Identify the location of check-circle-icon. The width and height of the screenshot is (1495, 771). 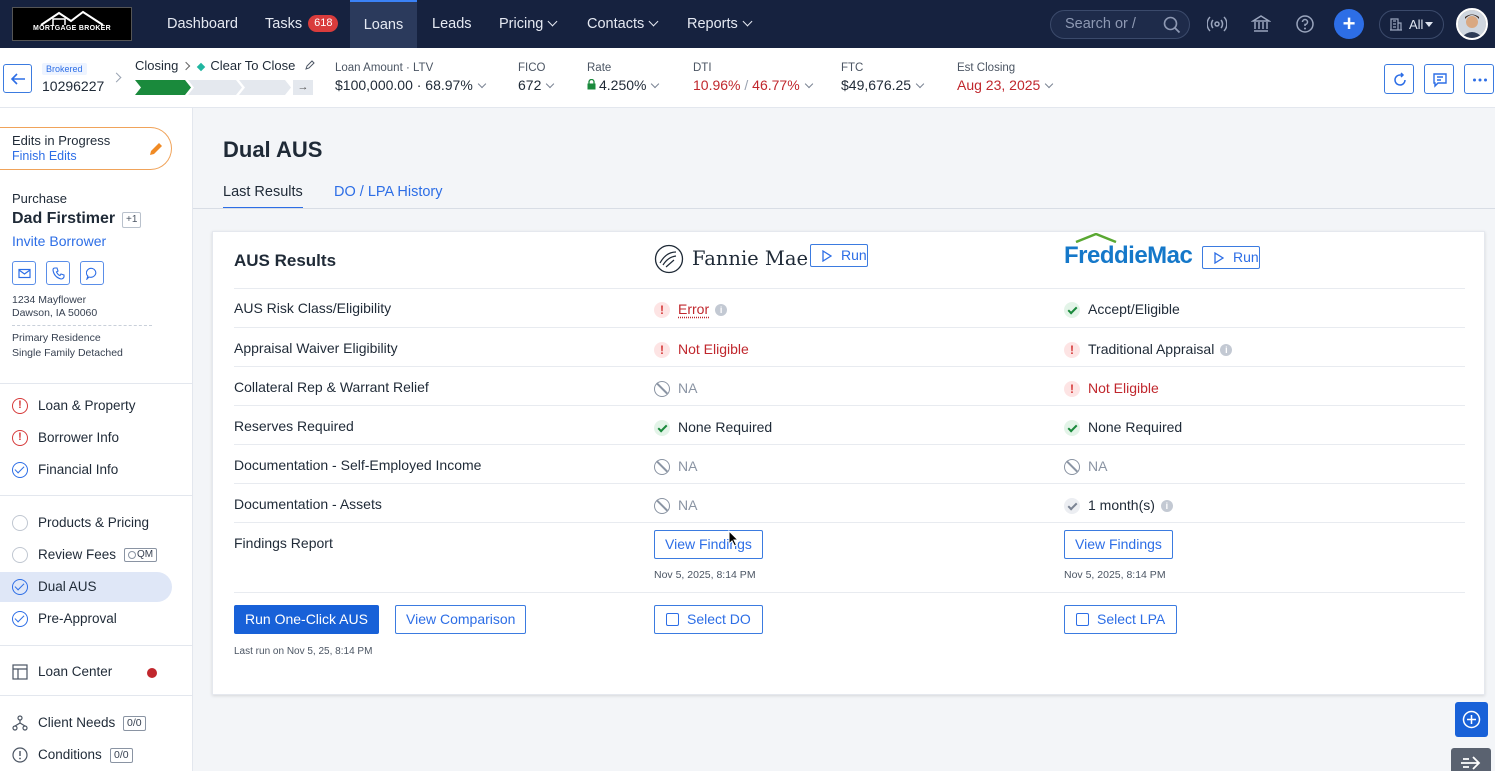
(20, 619).